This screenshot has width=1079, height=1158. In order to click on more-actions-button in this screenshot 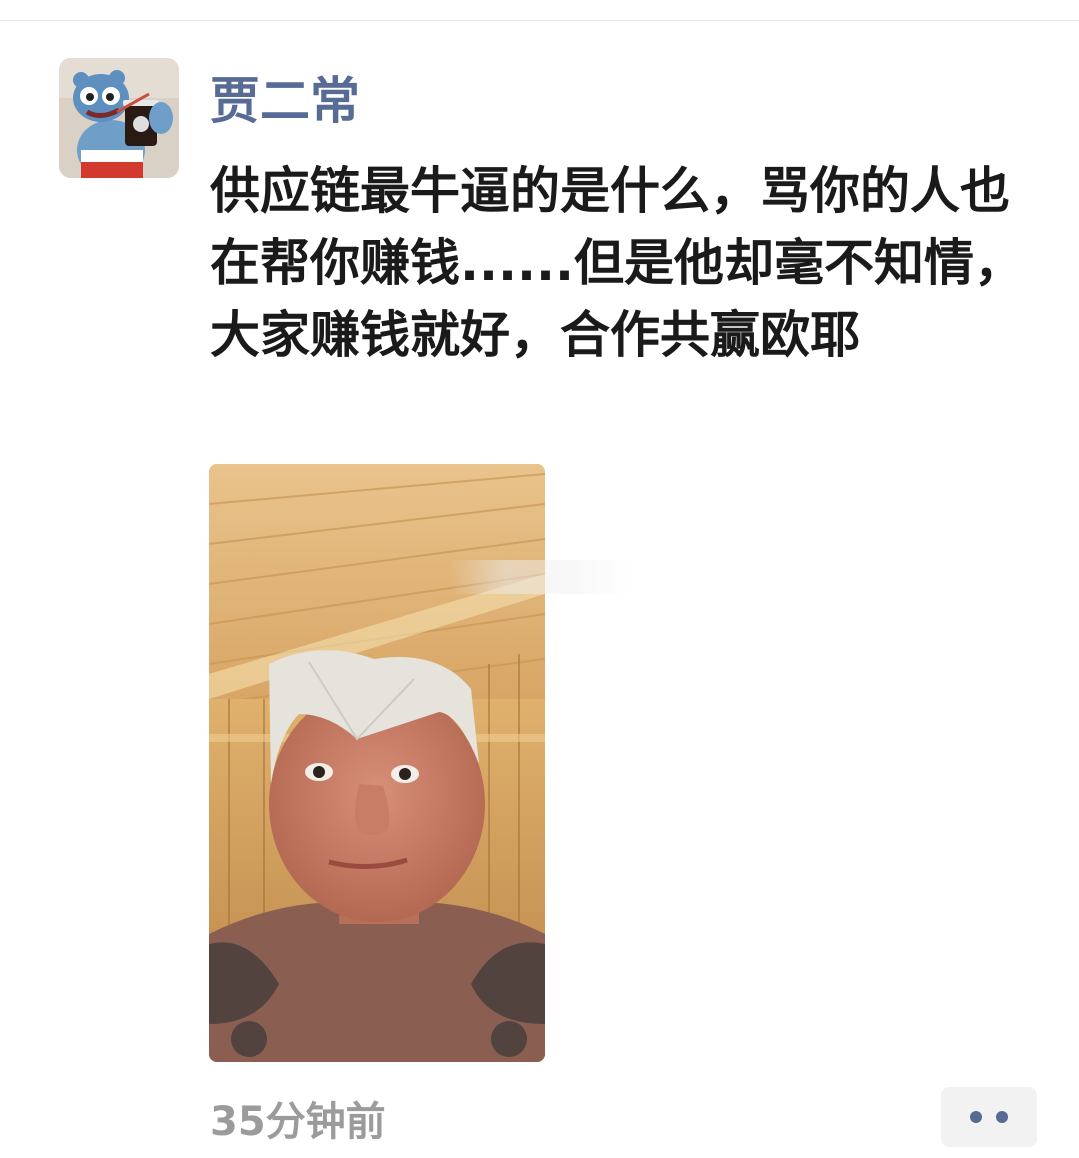, I will do `click(989, 1117)`.